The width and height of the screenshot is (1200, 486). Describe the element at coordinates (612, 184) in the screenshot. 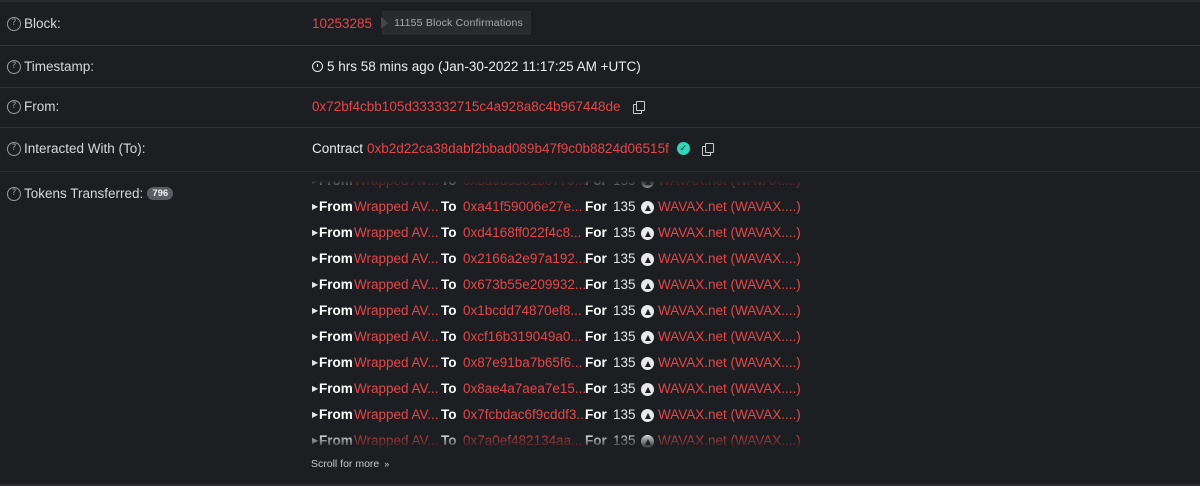

I see `scroll-fade-top` at that location.